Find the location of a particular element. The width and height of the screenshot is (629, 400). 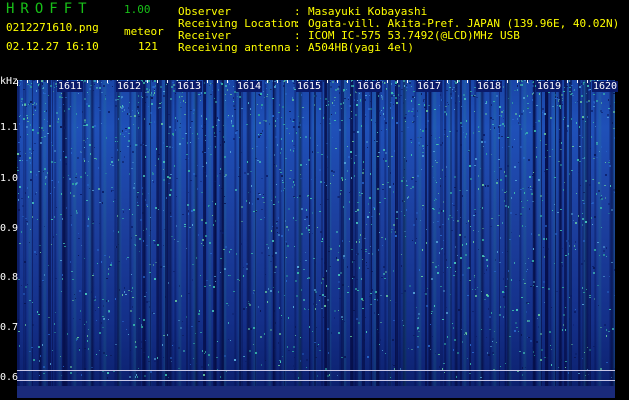

noise-streak is located at coordinates (150, 239).